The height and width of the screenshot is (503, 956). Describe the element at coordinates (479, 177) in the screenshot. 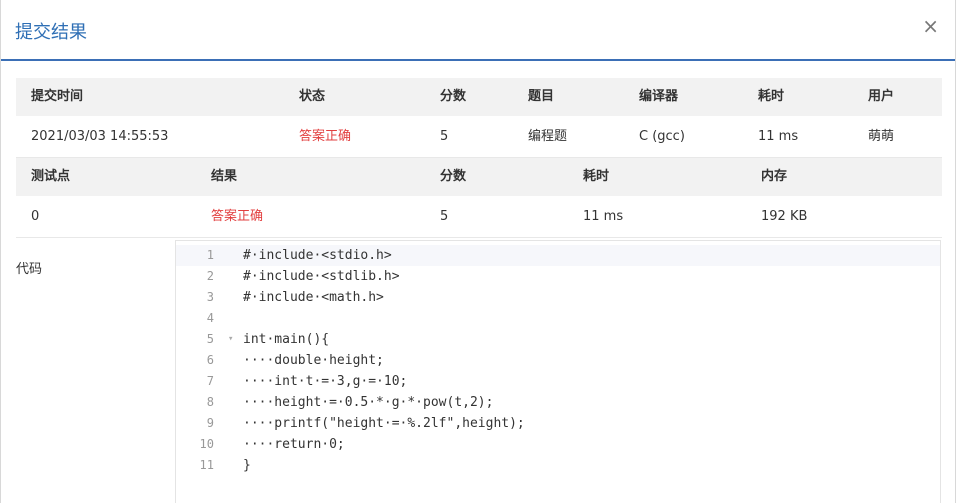

I see `testpoint-table-header: 测试点 结果 分数 耗时 内存` at that location.